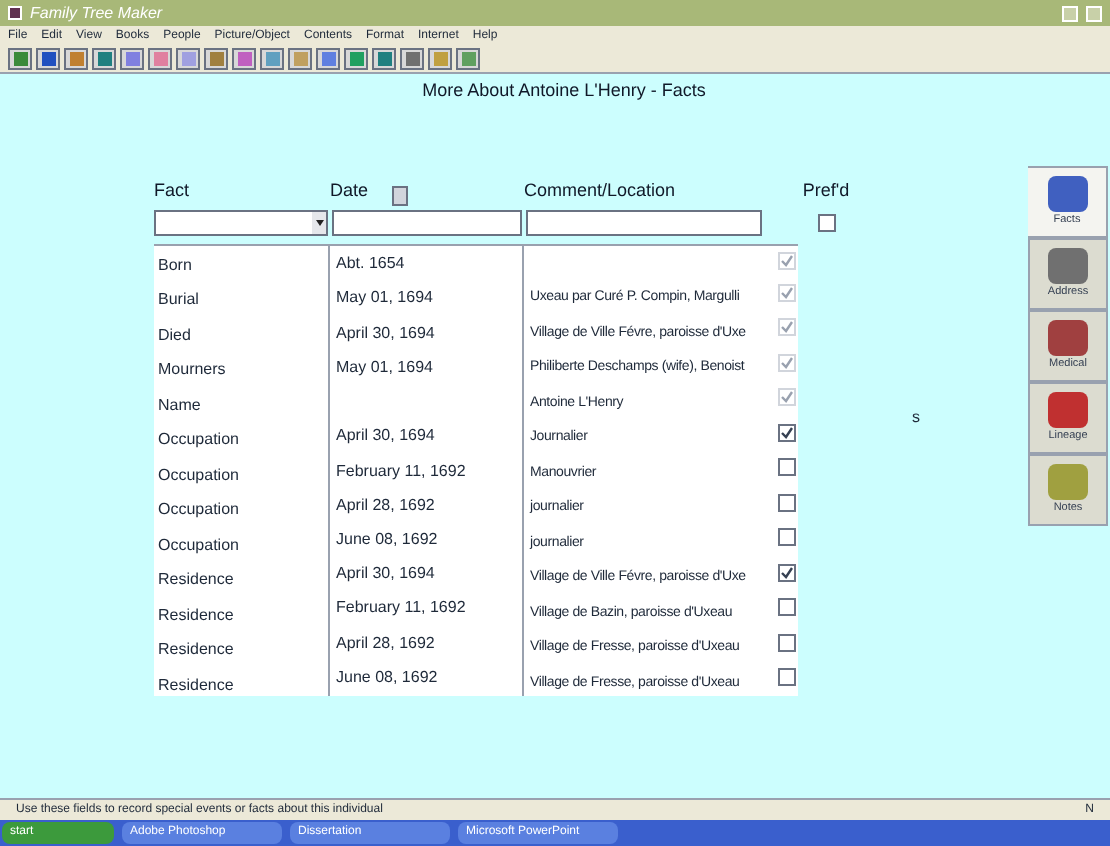  What do you see at coordinates (826, 192) in the screenshot?
I see `column-header: Pref'd` at bounding box center [826, 192].